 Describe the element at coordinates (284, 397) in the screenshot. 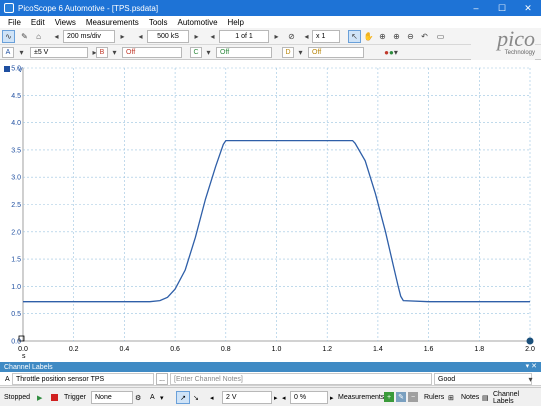

I see `pretrigger-prev-icon: ◂` at that location.